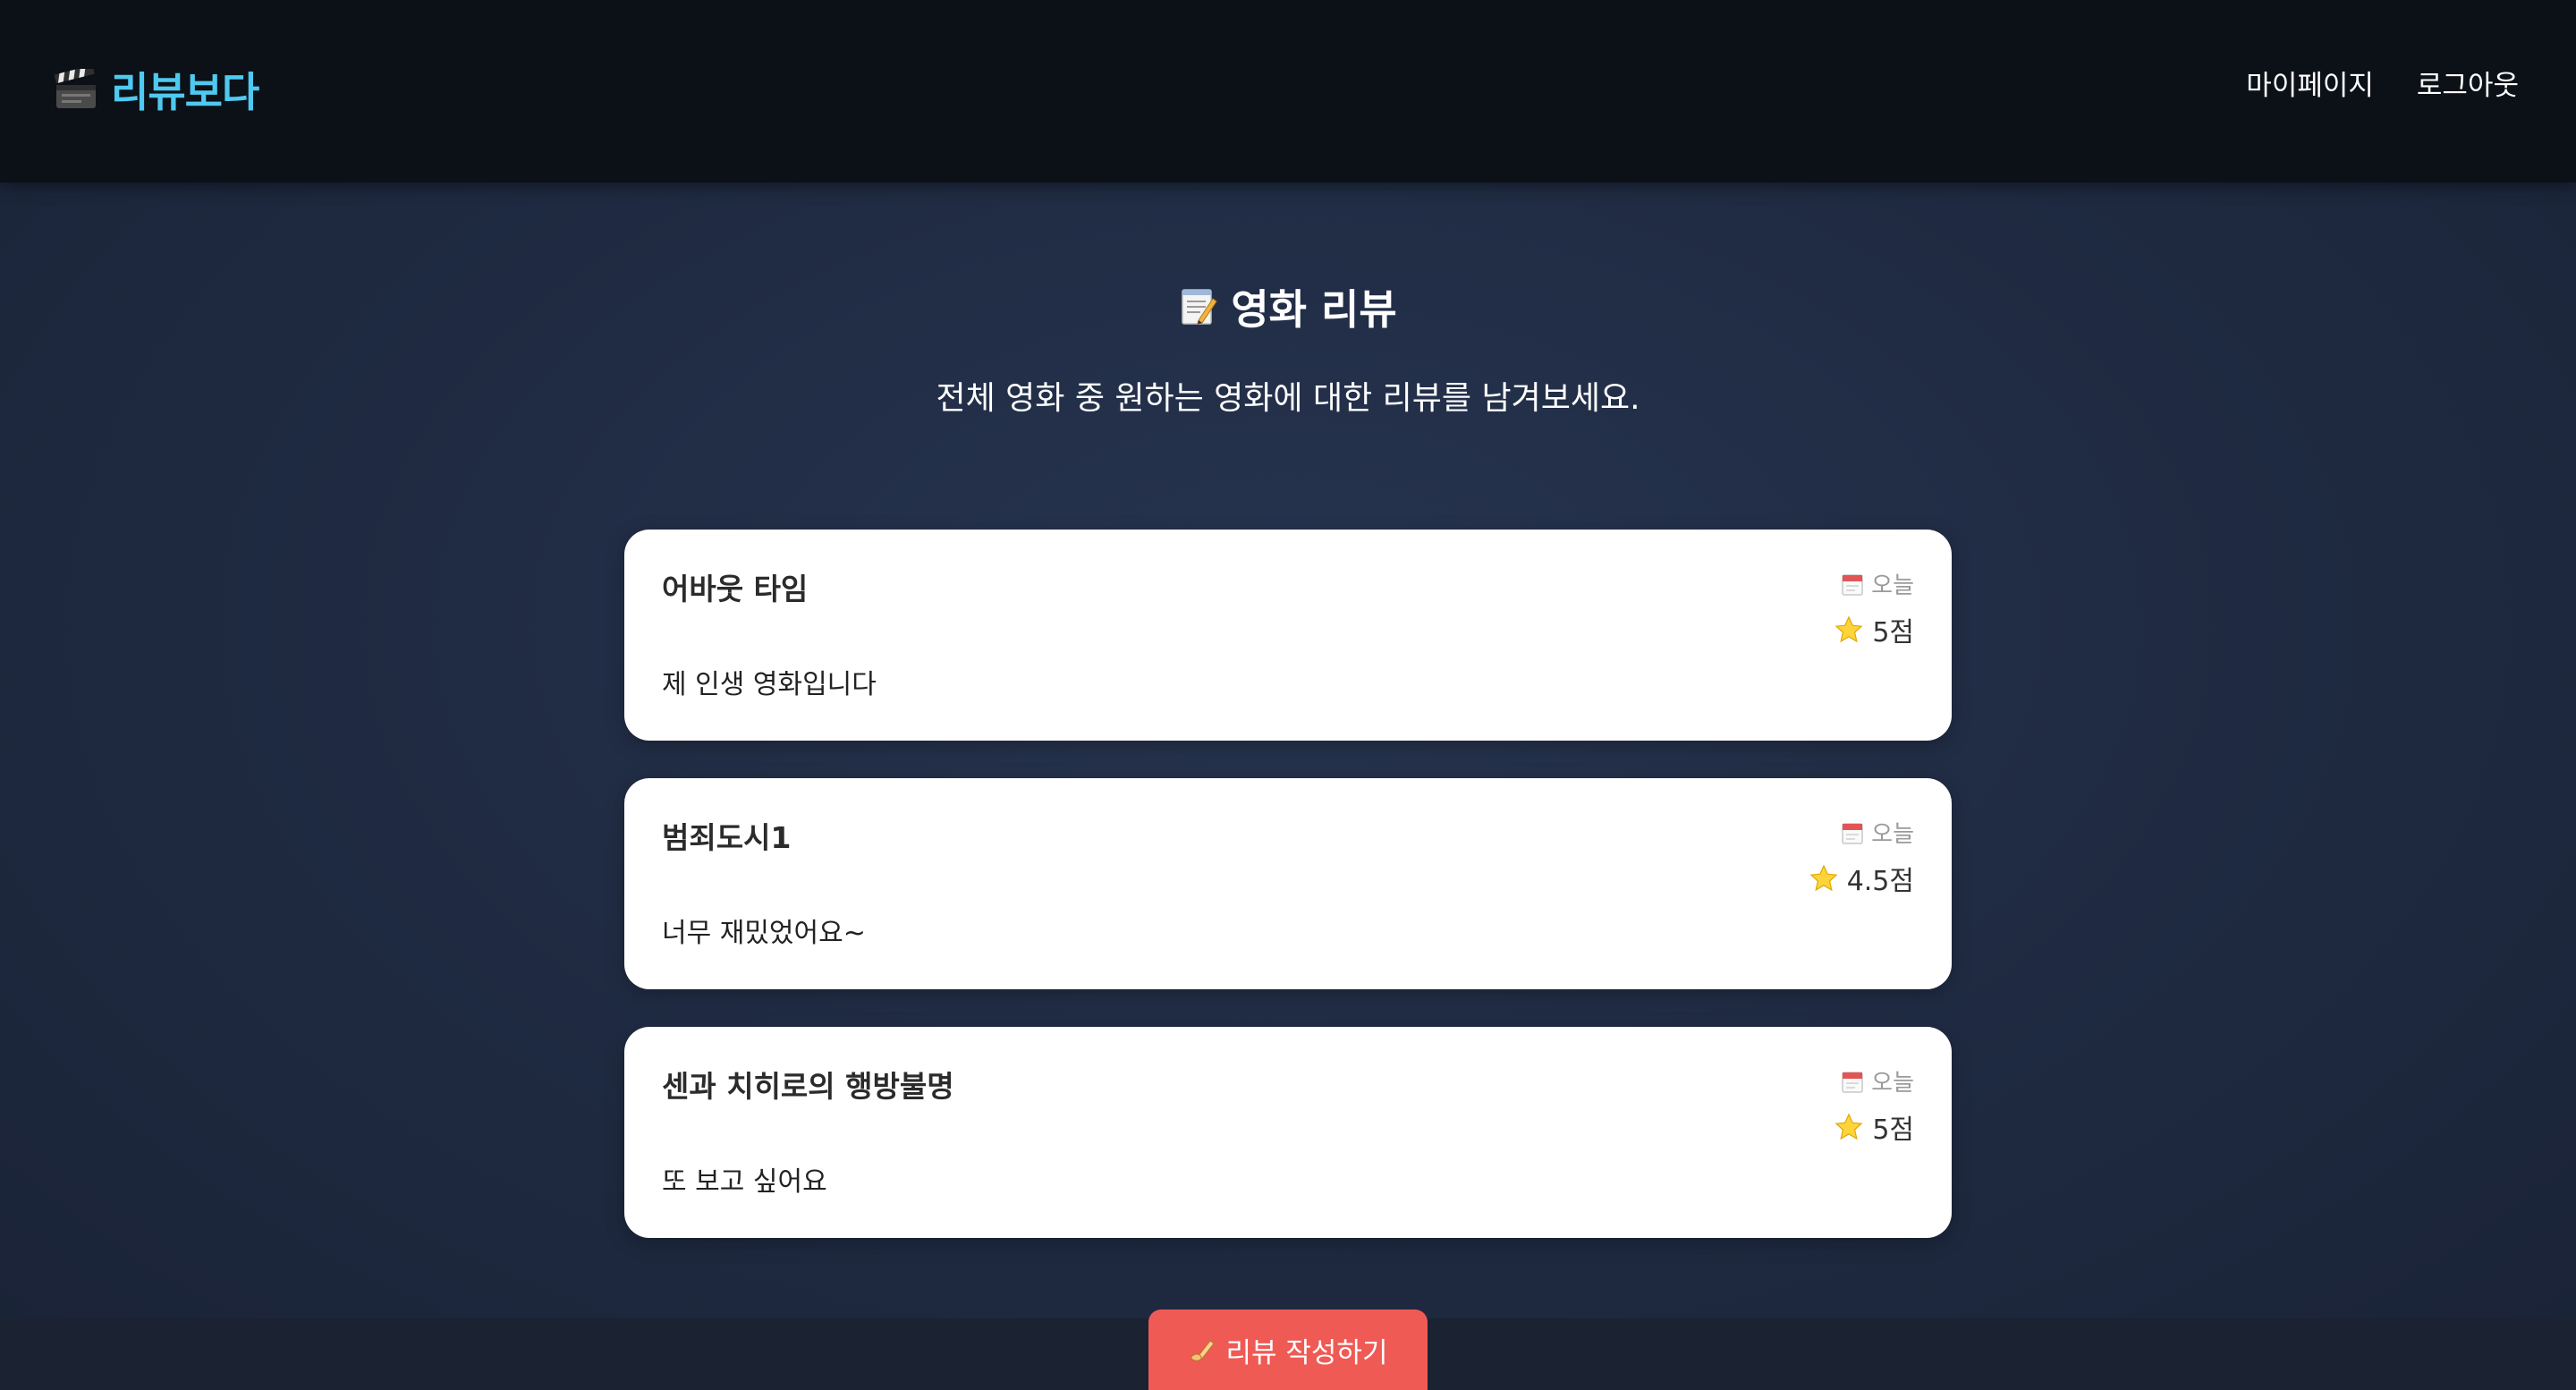  What do you see at coordinates (2382, 83) in the screenshot?
I see `top-nav: 마이페이지 로그아웃` at bounding box center [2382, 83].